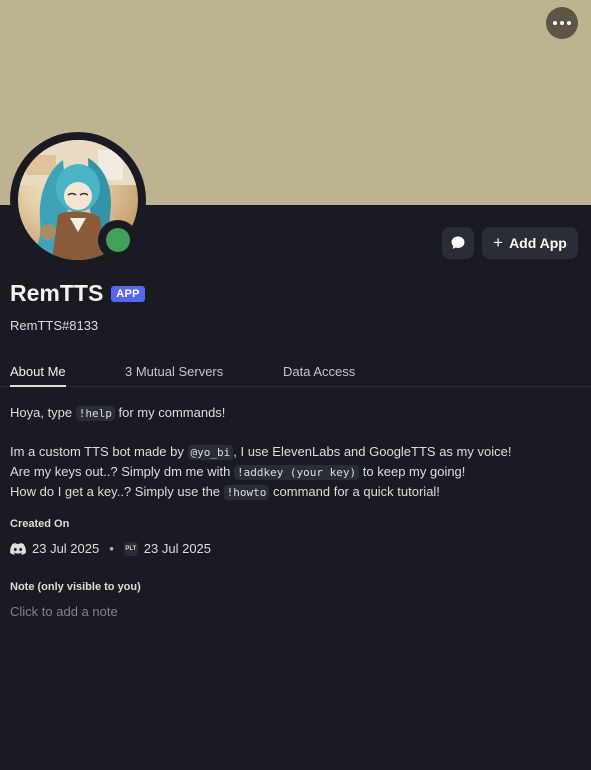 This screenshot has height=770, width=591. What do you see at coordinates (128, 293) in the screenshot?
I see `app-badge: APP` at bounding box center [128, 293].